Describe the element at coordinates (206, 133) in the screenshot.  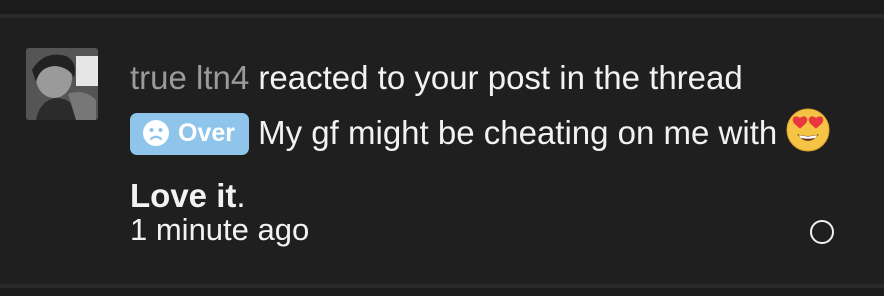
I see `thread-prefix-label: Over` at that location.